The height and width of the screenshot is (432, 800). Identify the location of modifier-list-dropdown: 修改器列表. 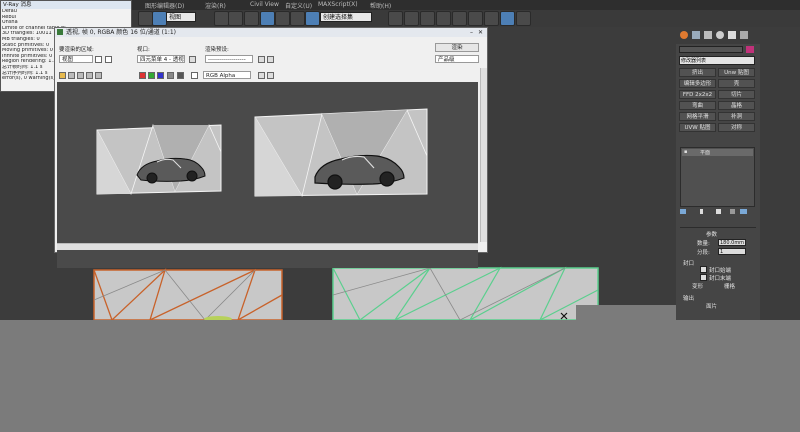
(717, 60).